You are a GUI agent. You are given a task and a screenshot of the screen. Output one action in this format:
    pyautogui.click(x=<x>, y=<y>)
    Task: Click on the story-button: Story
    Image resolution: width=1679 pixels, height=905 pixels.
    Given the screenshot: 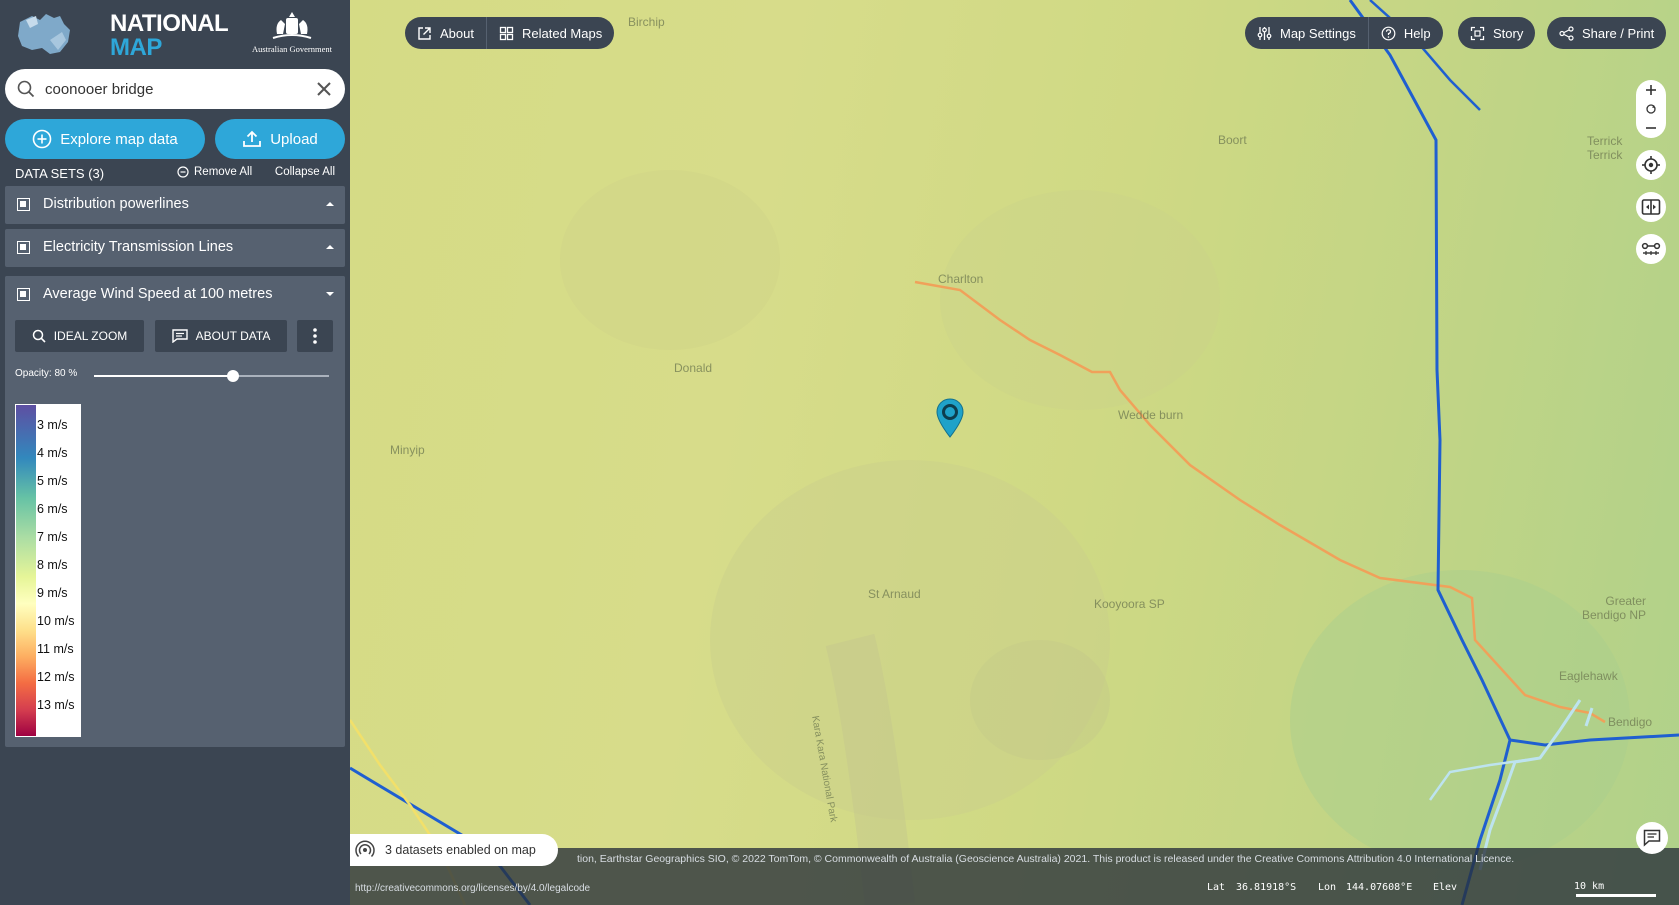 What is the action you would take?
    pyautogui.click(x=1496, y=33)
    